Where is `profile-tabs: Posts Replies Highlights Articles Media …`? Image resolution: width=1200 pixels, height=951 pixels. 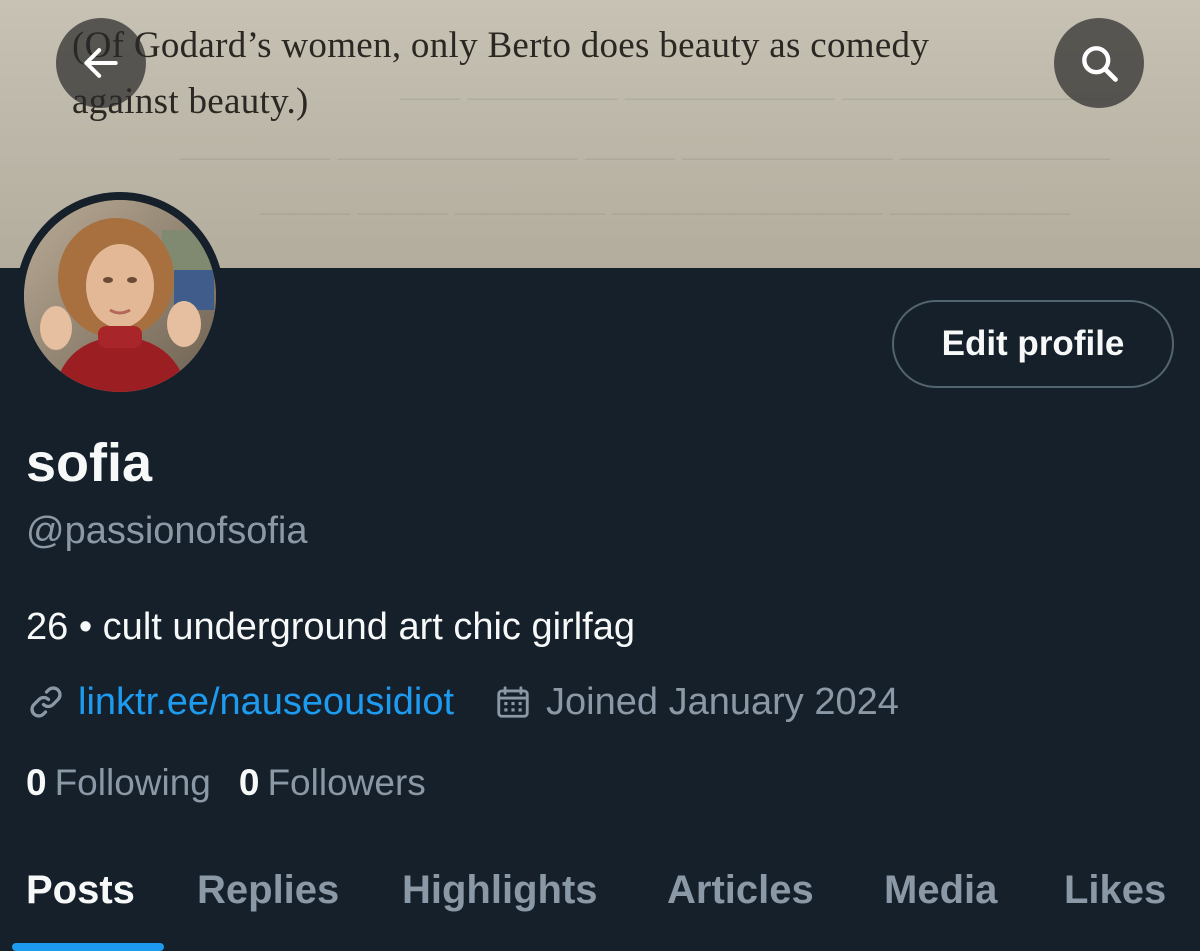
profile-tabs: Posts Replies Highlights Articles Media … is located at coordinates (600, 906).